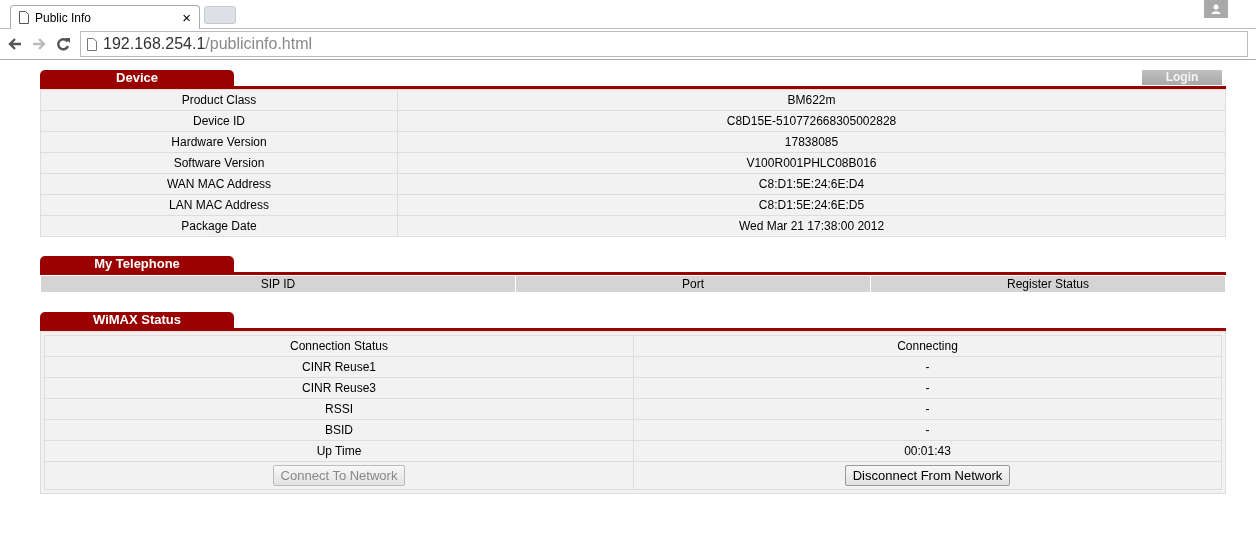 This screenshot has width=1256, height=533. What do you see at coordinates (278, 284) in the screenshot?
I see `column-header: SIP ID` at bounding box center [278, 284].